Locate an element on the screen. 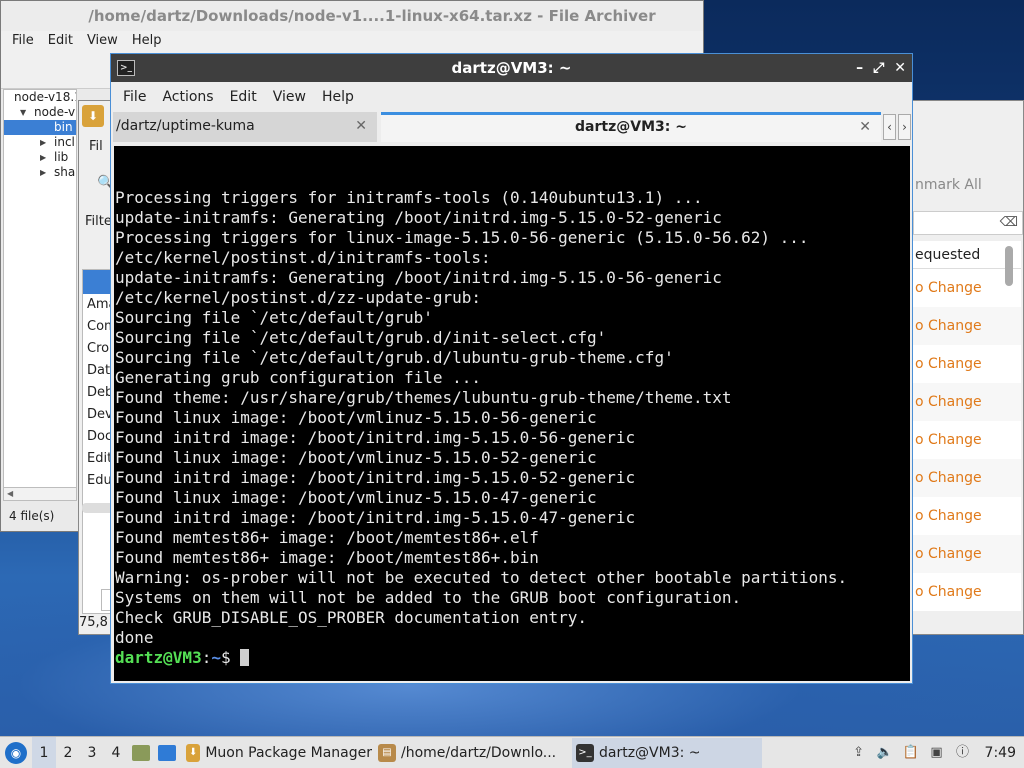 The image size is (1024, 768). terminal-menu-file: File is located at coordinates (134, 97).